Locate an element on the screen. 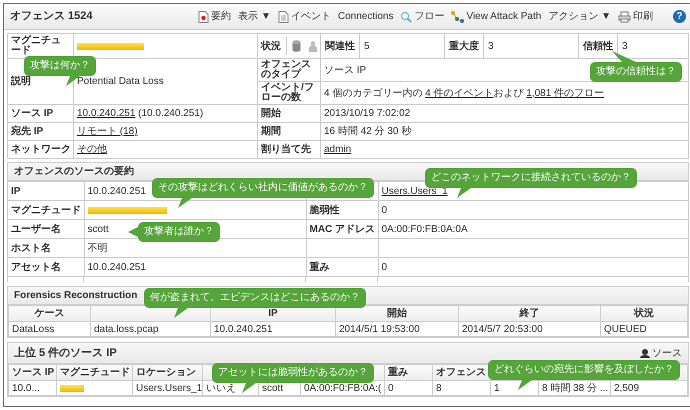 The width and height of the screenshot is (690, 410). field-label: ホスト名 is located at coordinates (31, 248).